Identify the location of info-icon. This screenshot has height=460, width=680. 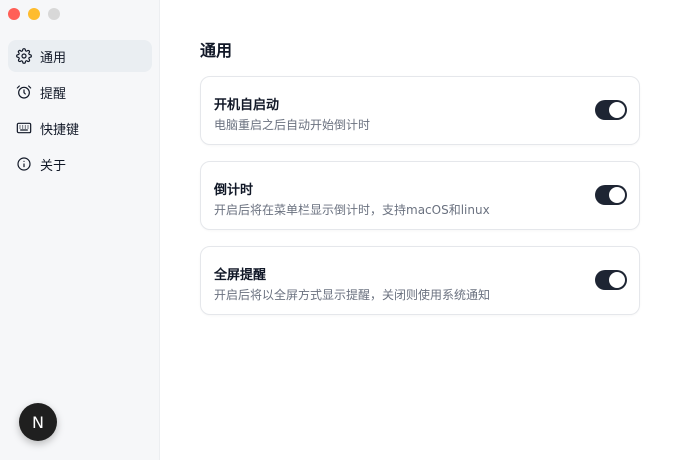
(24, 164).